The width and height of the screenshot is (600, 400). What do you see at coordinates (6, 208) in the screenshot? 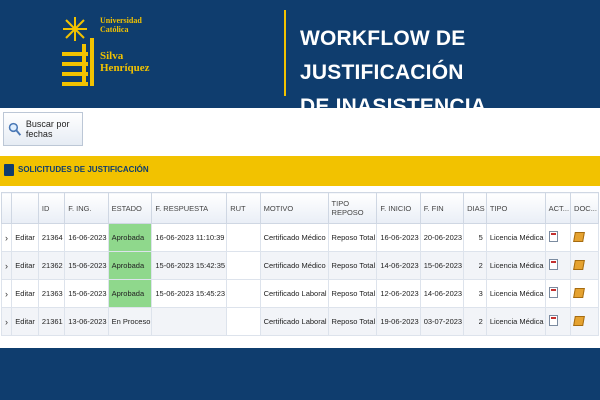
I see `col-expand` at bounding box center [6, 208].